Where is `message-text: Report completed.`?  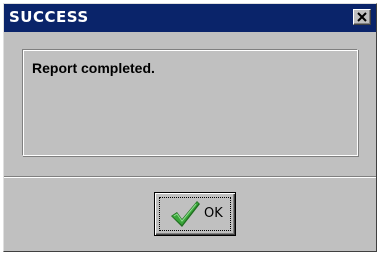
message-text: Report completed. is located at coordinates (93, 68).